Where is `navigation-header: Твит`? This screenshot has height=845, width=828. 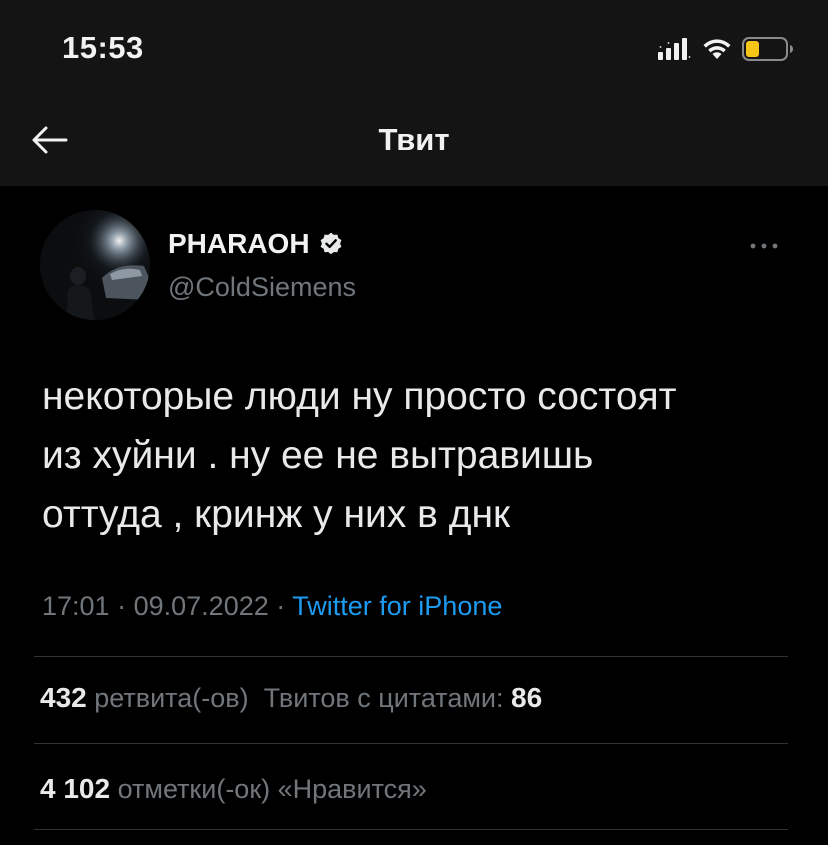 navigation-header: Твит is located at coordinates (414, 143).